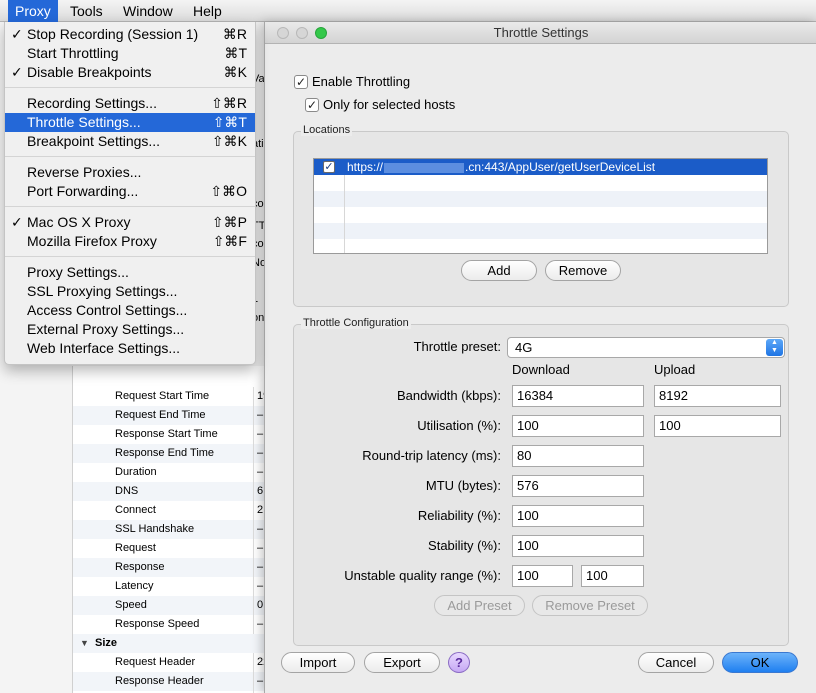 The height and width of the screenshot is (693, 816). Describe the element at coordinates (675, 369) in the screenshot. I see `upload-column-header: Upload` at that location.